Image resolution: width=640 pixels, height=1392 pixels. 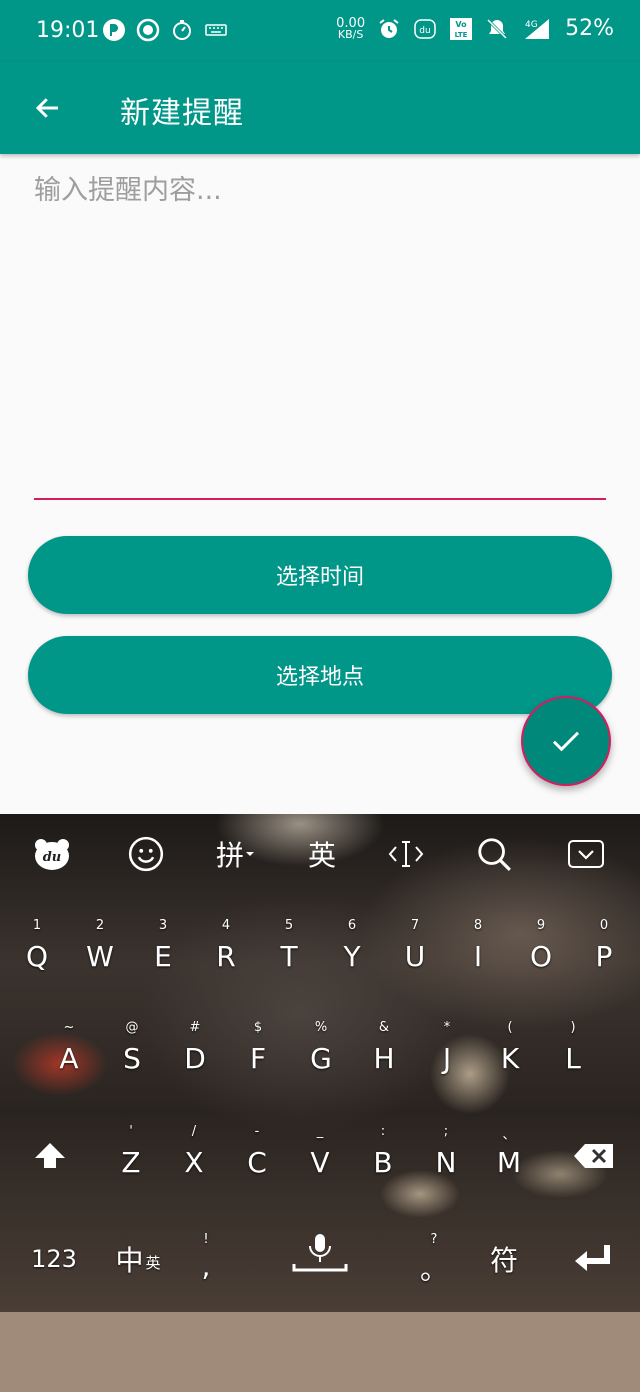 I want to click on key-hint: 3, so click(x=163, y=925).